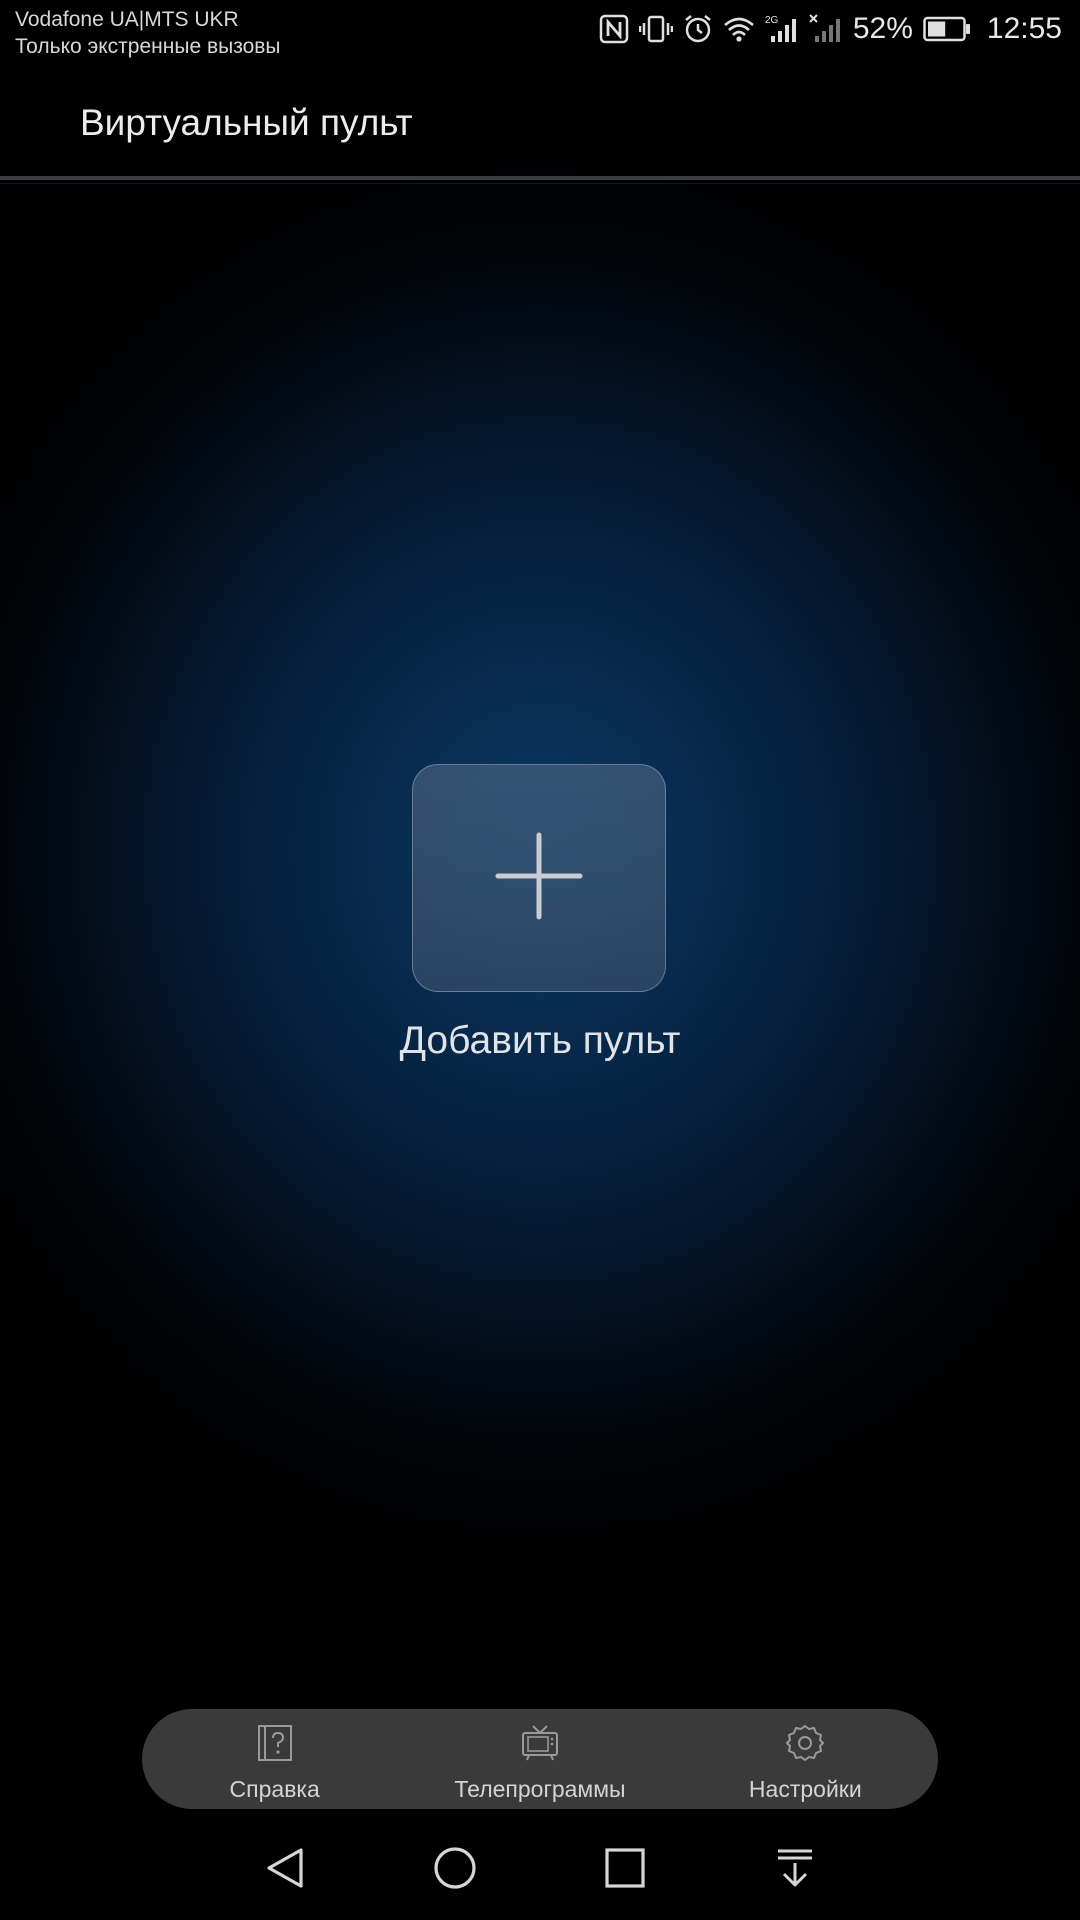 Image resolution: width=1080 pixels, height=1920 pixels. I want to click on toolbar-item-settings: Настройки, so click(805, 1759).